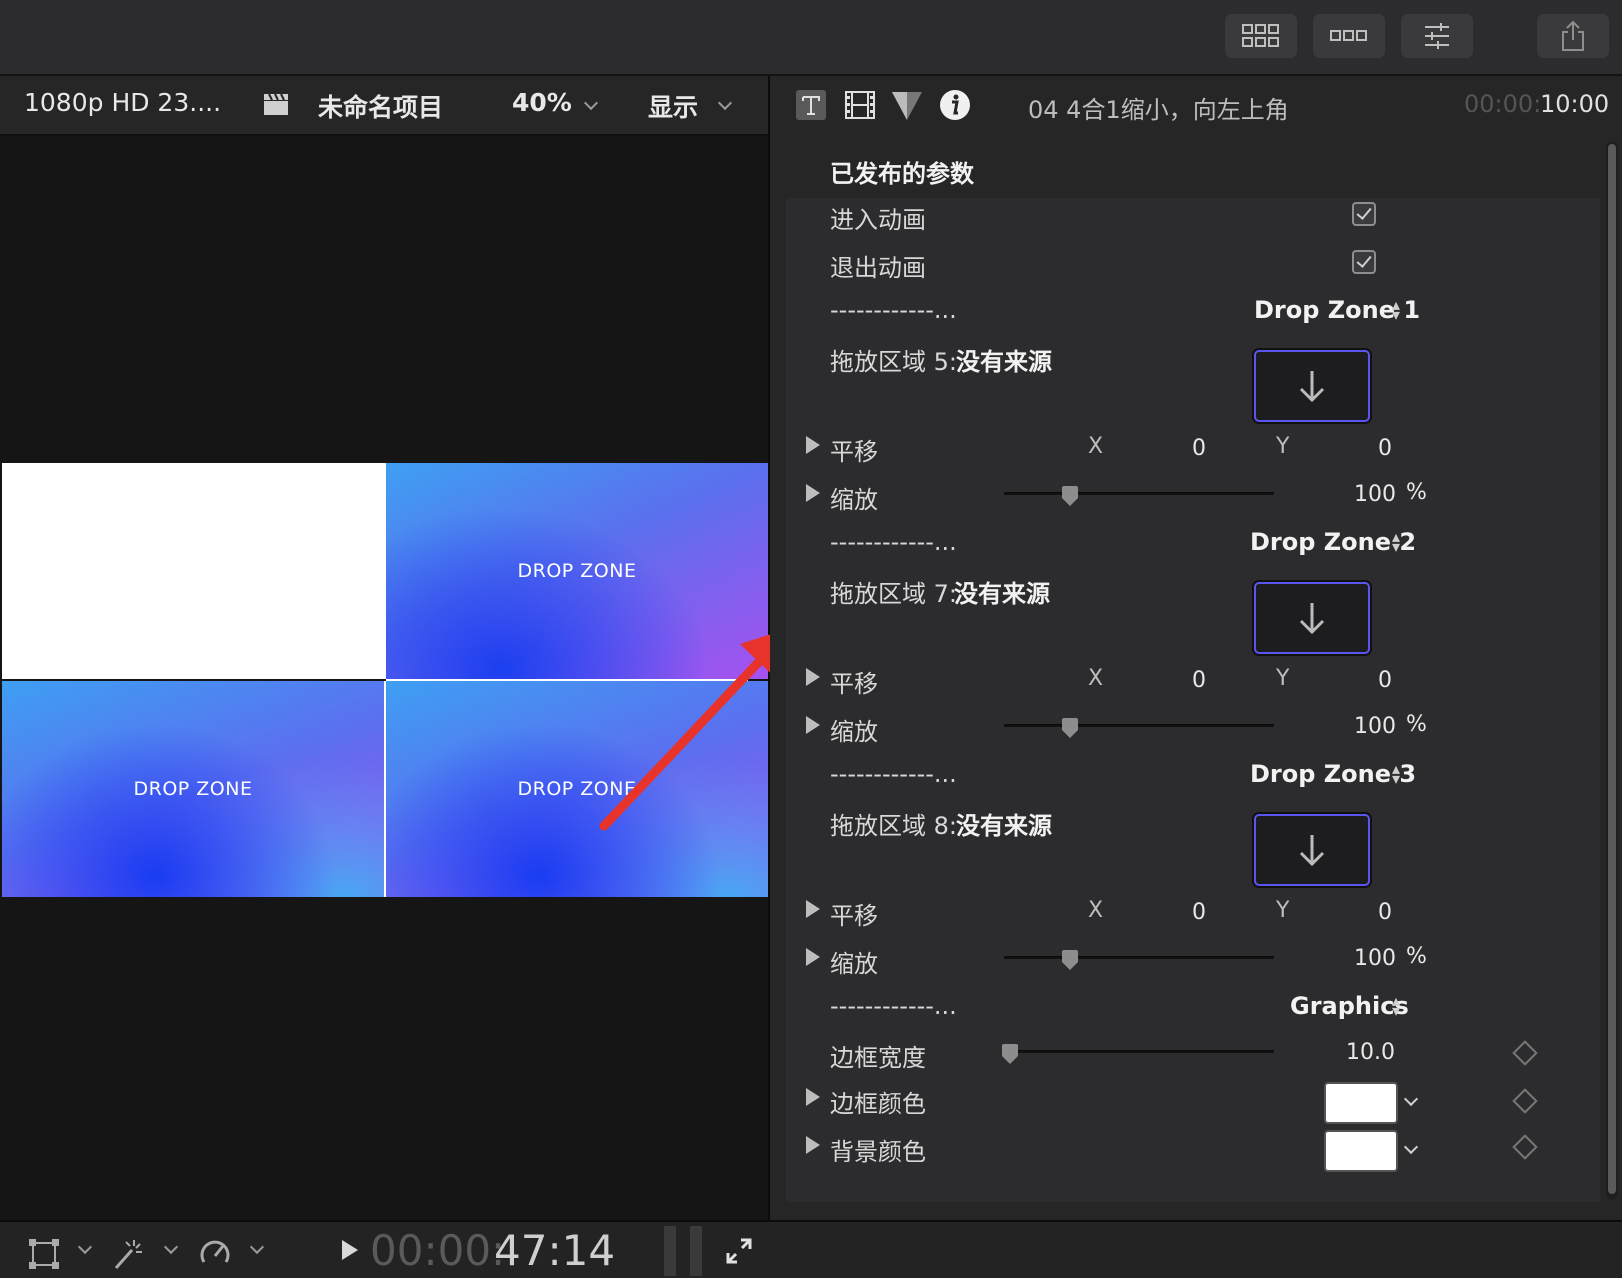  Describe the element at coordinates (1575, 104) in the screenshot. I see `duration-bright: 10:00` at that location.